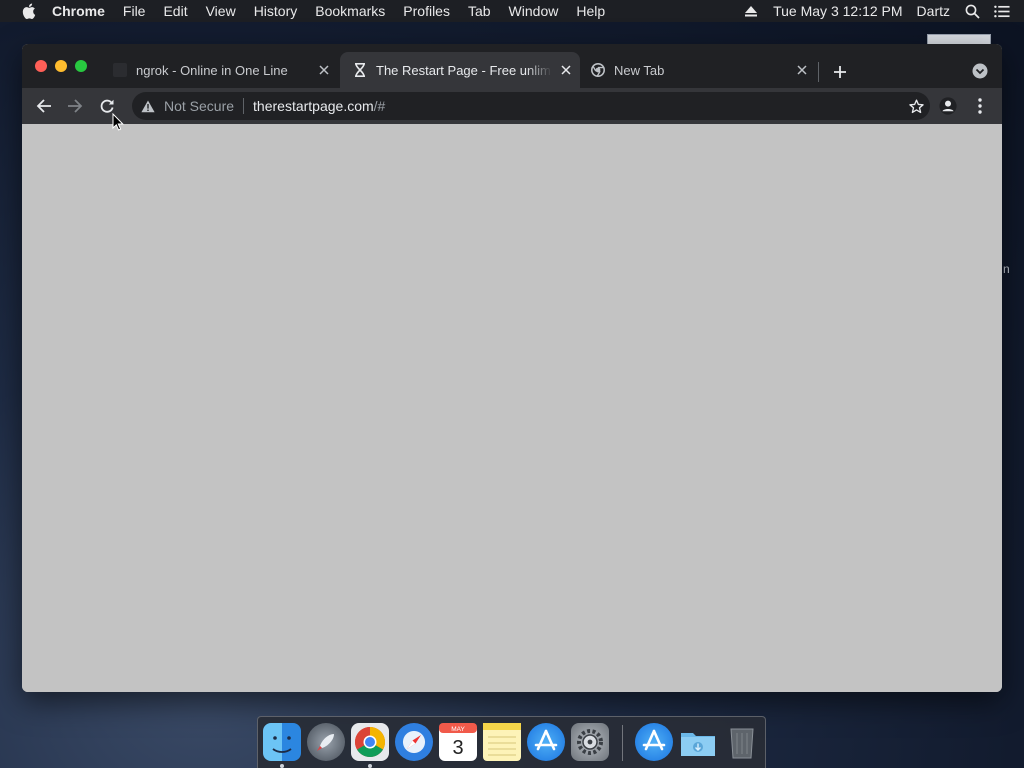 This screenshot has width=1024, height=768. I want to click on window-close-button, so click(41, 66).